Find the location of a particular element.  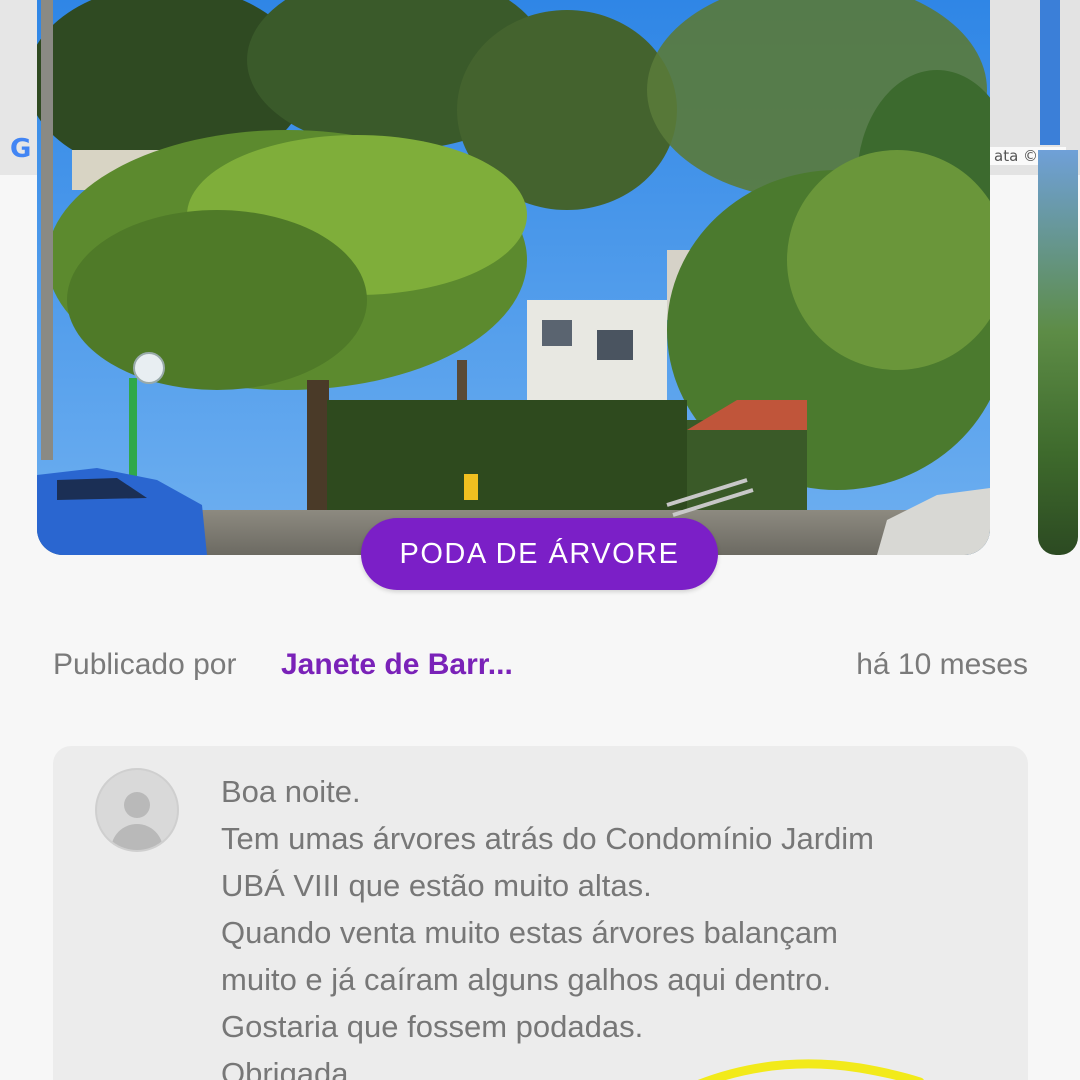

description-line: UBÁ VIII que estão muito altas. is located at coordinates (436, 885).